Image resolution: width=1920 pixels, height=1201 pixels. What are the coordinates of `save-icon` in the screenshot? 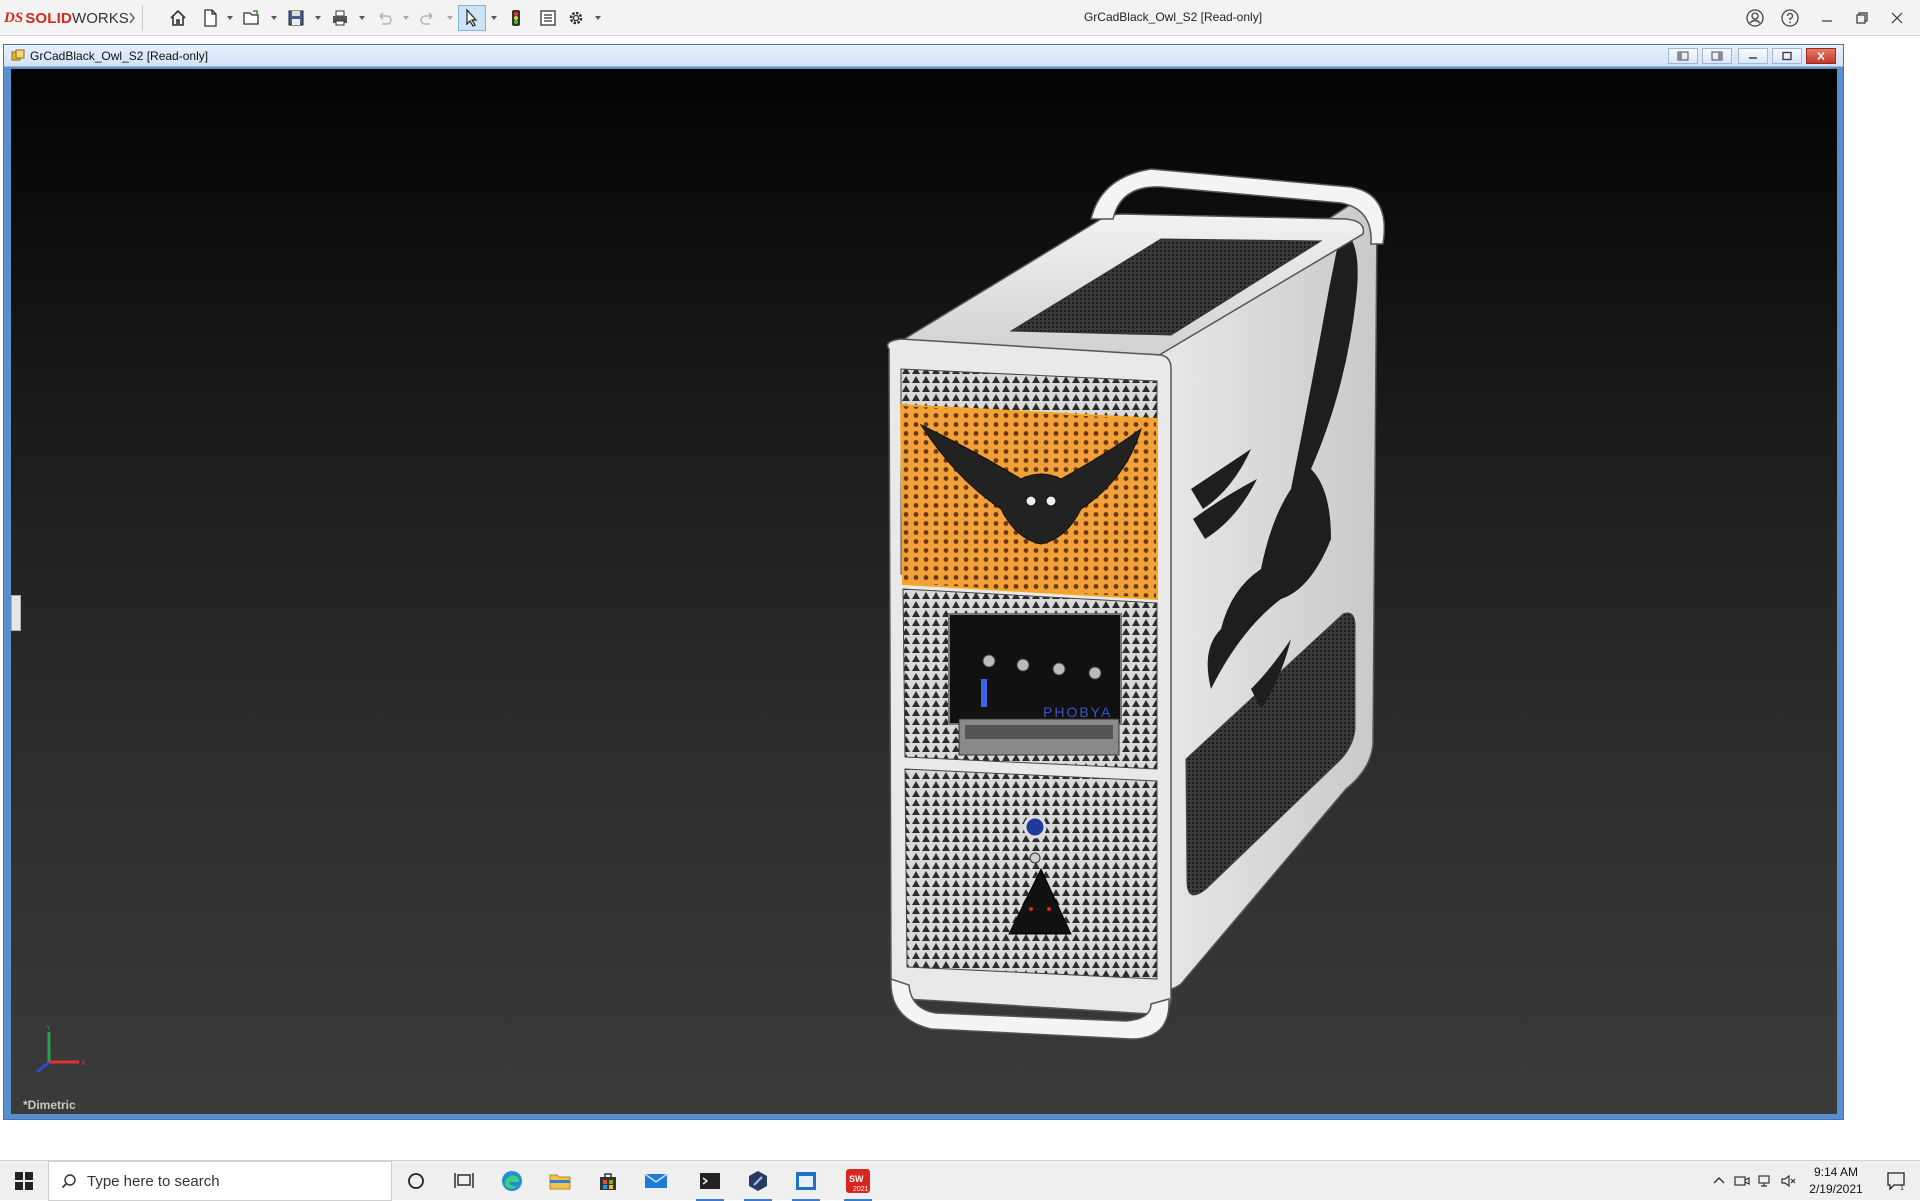 It's located at (296, 18).